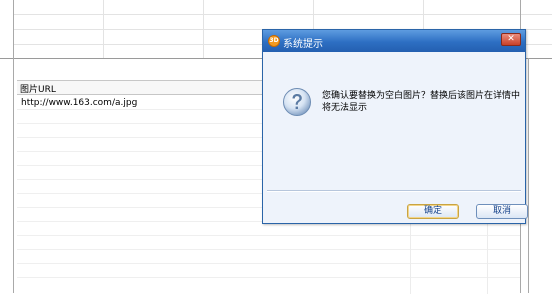 This screenshot has height=294, width=552. Describe the element at coordinates (274, 41) in the screenshot. I see `app-logo-icon: 3D` at that location.